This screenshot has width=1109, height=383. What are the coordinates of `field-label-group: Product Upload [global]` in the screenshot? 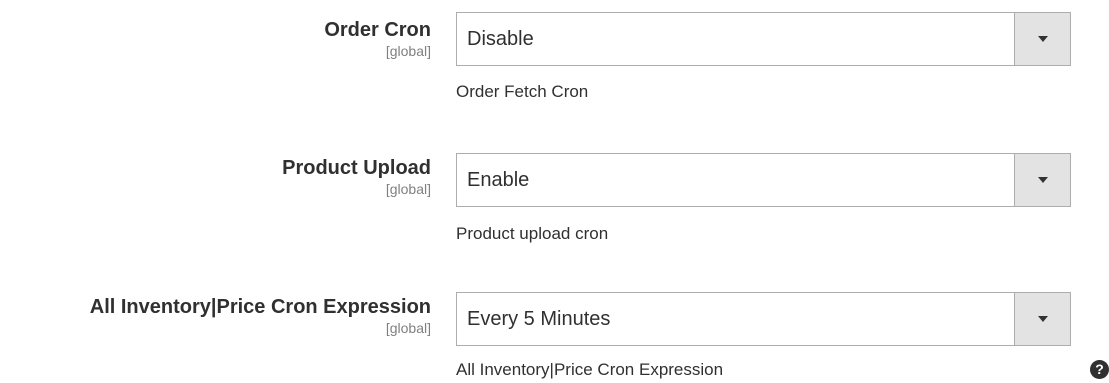 It's located at (356, 177).